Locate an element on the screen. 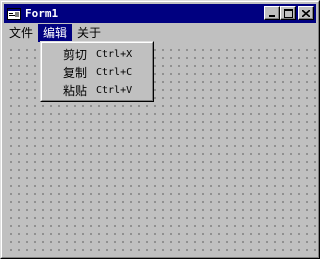 This screenshot has width=320, height=259. form-icon is located at coordinates (14, 14).